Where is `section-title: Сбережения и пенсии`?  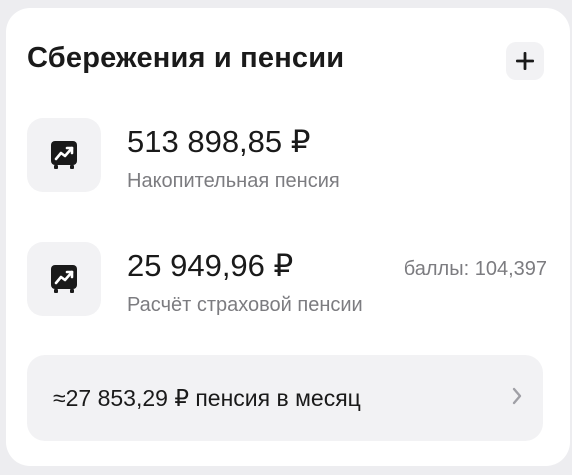
section-title: Сбережения и пенсии is located at coordinates (186, 58).